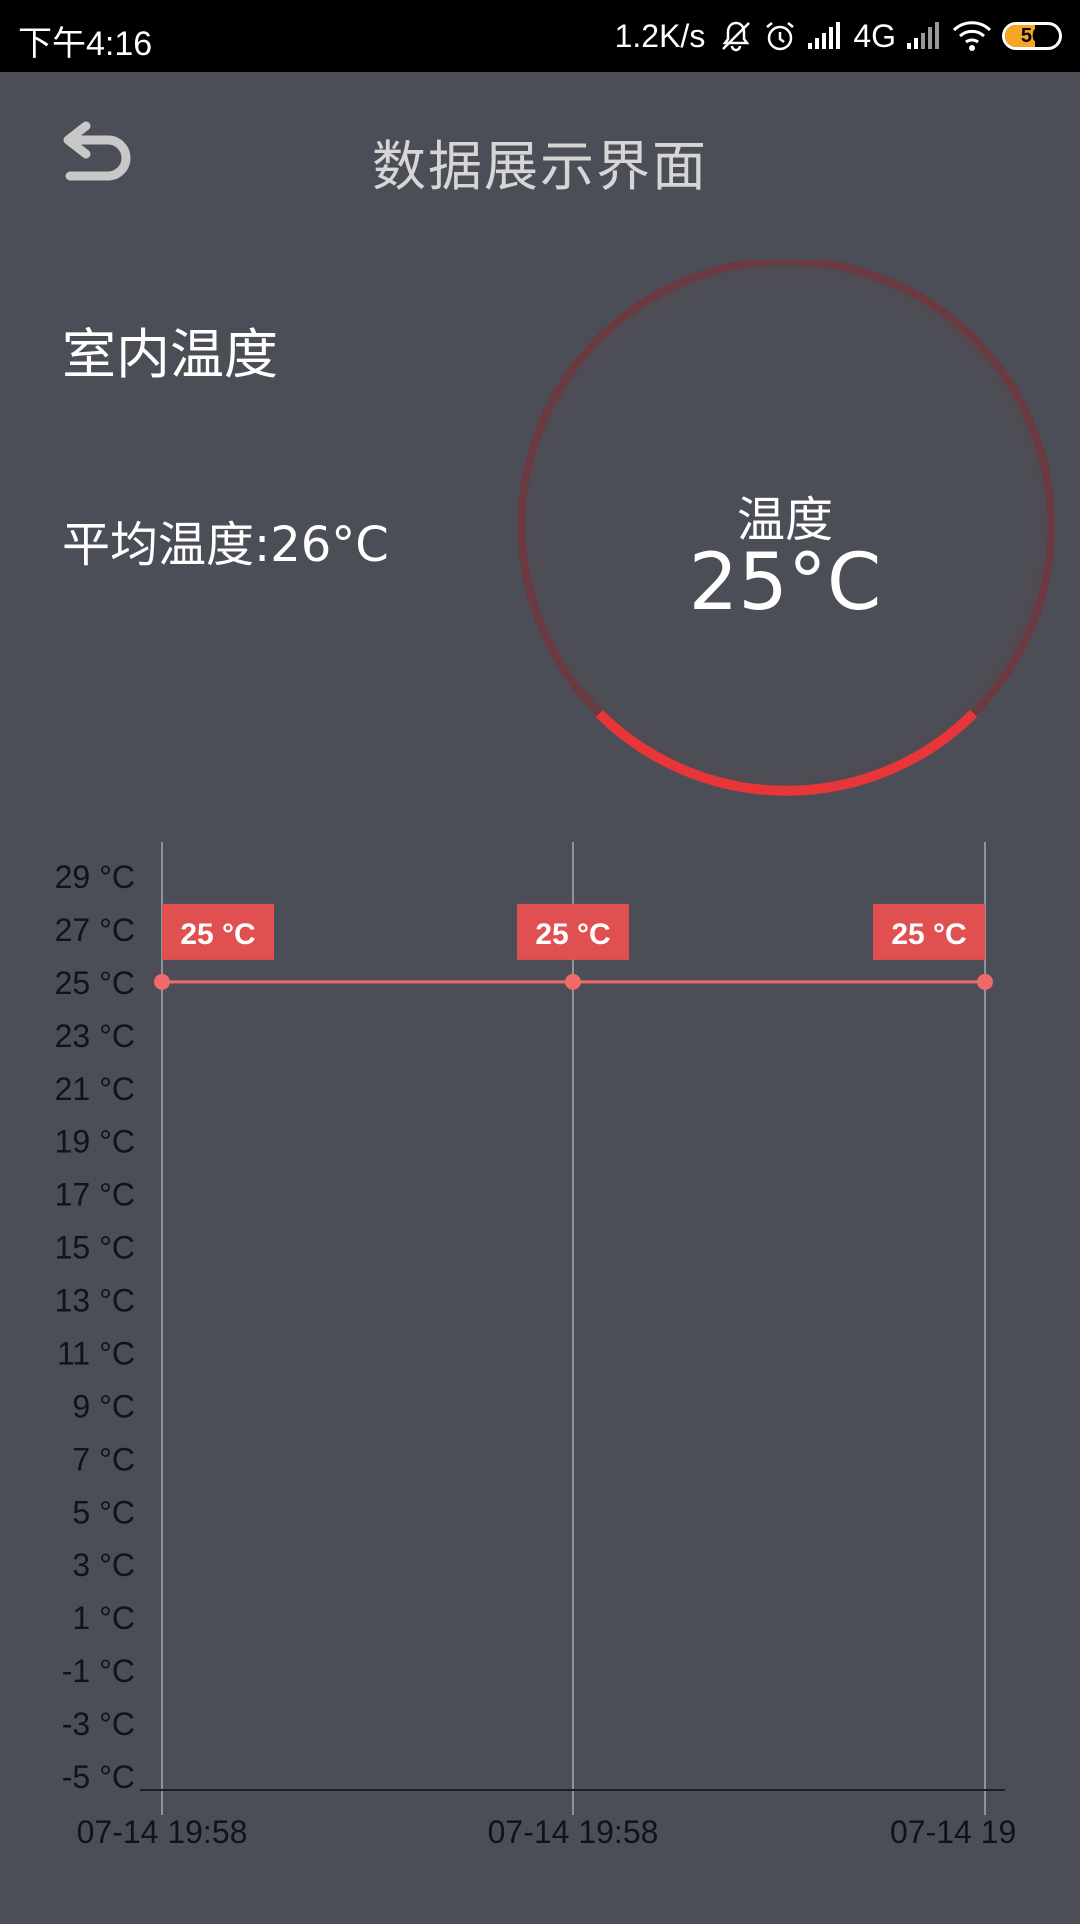  I want to click on y-tick-label: -1 °C, so click(98, 1671).